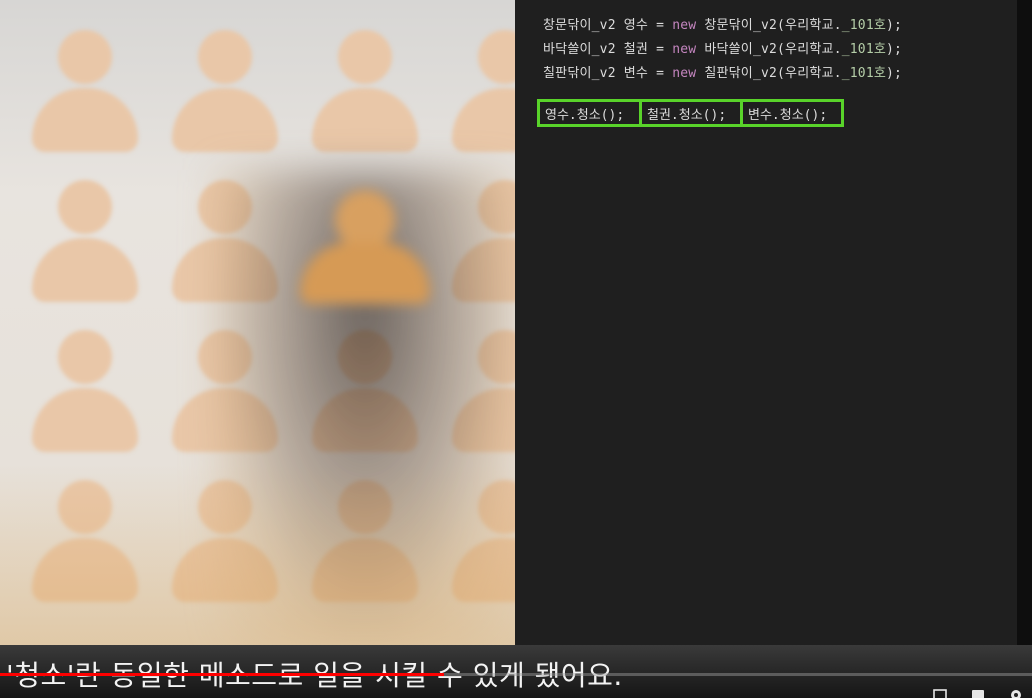  Describe the element at coordinates (365, 250) in the screenshot. I see `highlighted-person-icon` at that location.